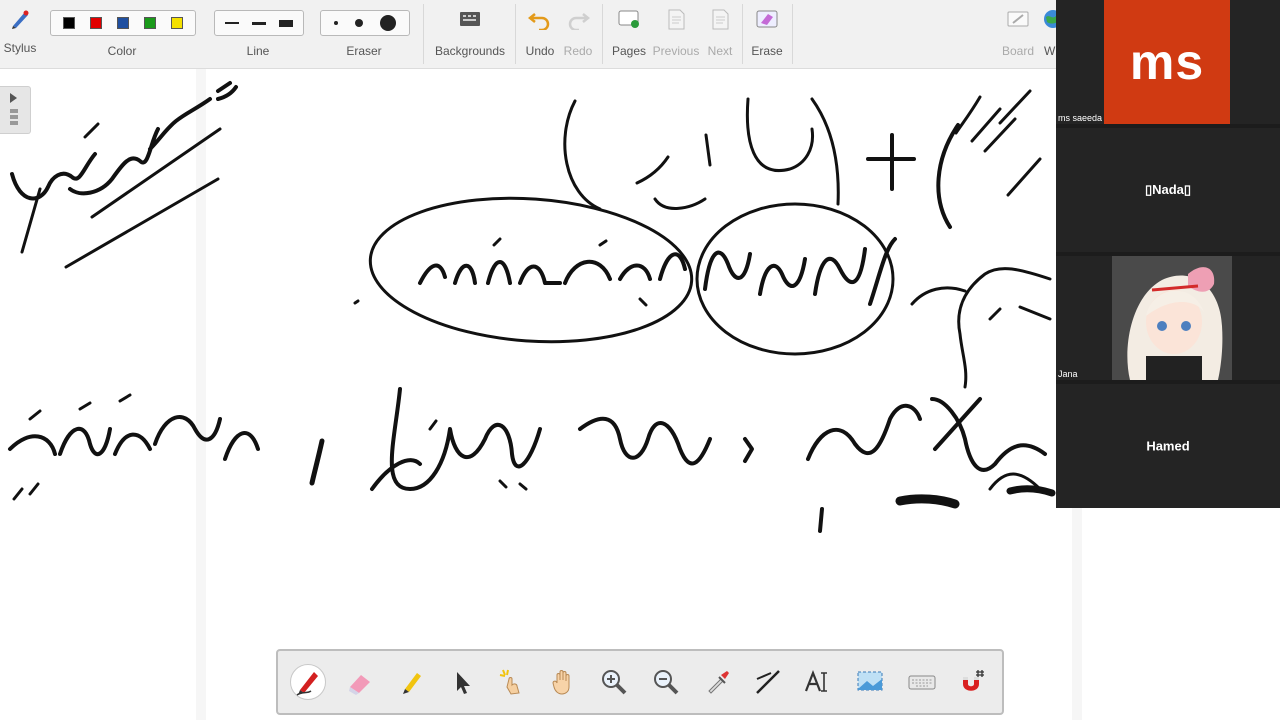  Describe the element at coordinates (68, 23) in the screenshot. I see `color-swatch-black` at that location.